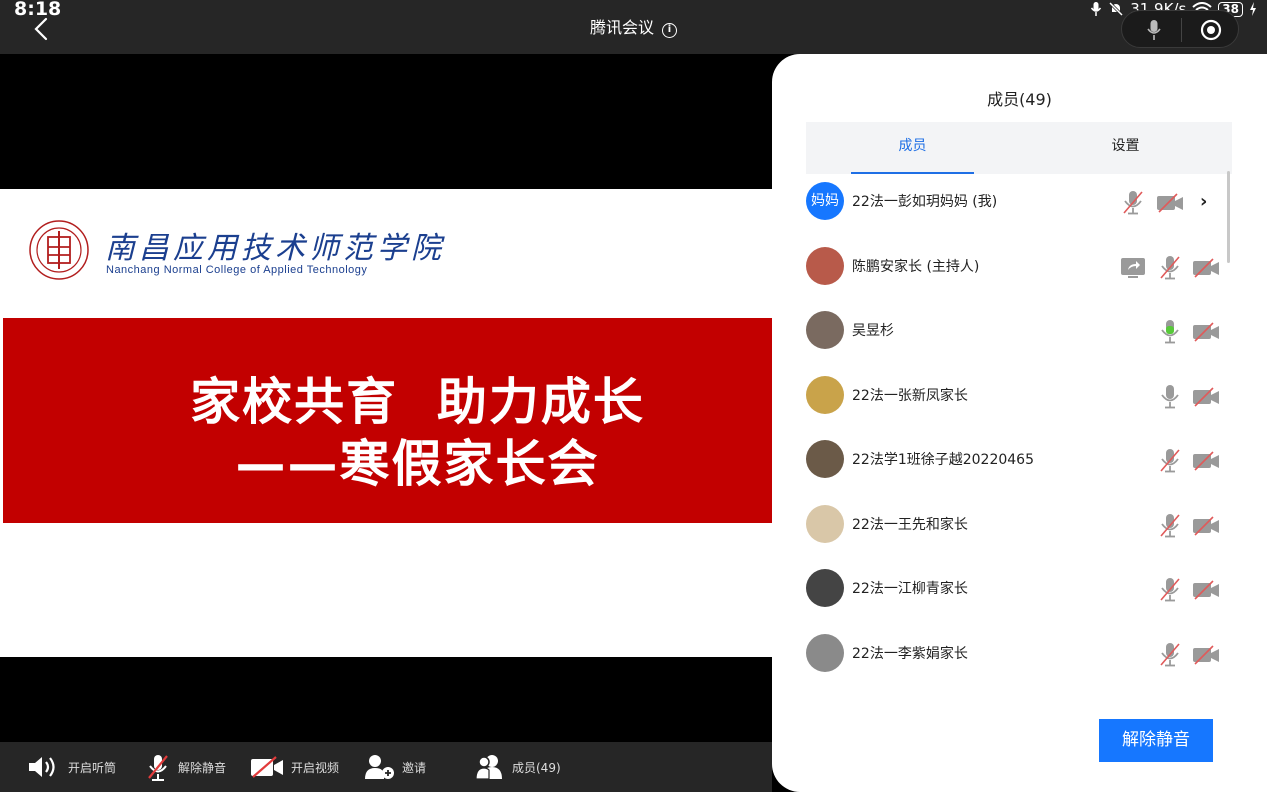 This screenshot has width=1267, height=792. What do you see at coordinates (1211, 30) in the screenshot?
I see `record-icon` at bounding box center [1211, 30].